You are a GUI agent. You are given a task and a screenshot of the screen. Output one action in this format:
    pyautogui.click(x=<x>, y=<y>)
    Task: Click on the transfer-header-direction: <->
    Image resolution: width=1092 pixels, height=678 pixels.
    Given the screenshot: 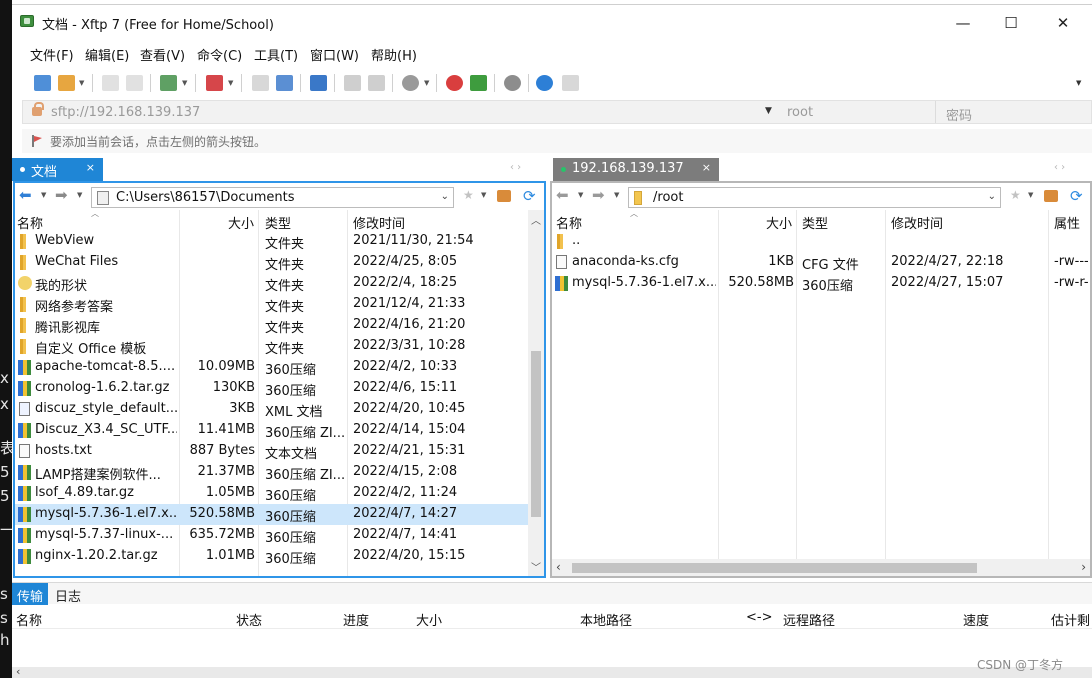 What is the action you would take?
    pyautogui.click(x=759, y=617)
    